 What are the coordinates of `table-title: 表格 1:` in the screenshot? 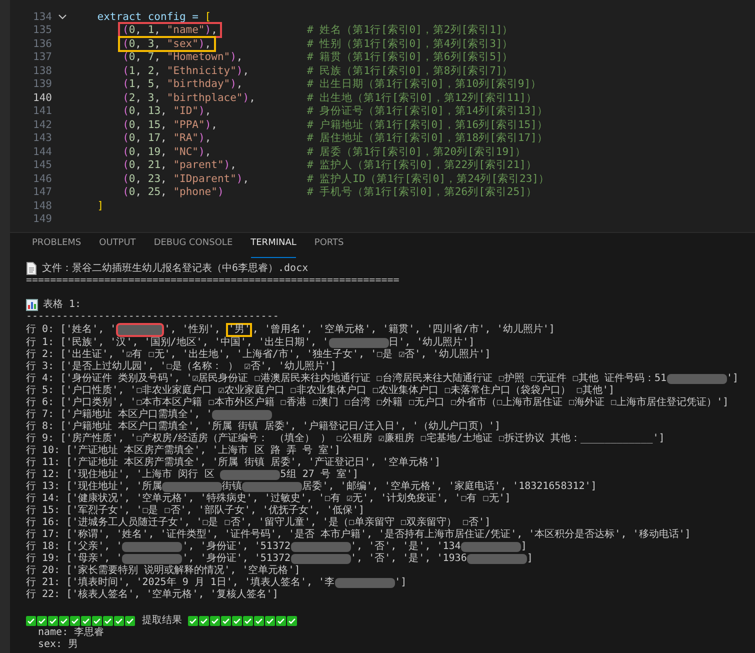 It's located at (62, 305).